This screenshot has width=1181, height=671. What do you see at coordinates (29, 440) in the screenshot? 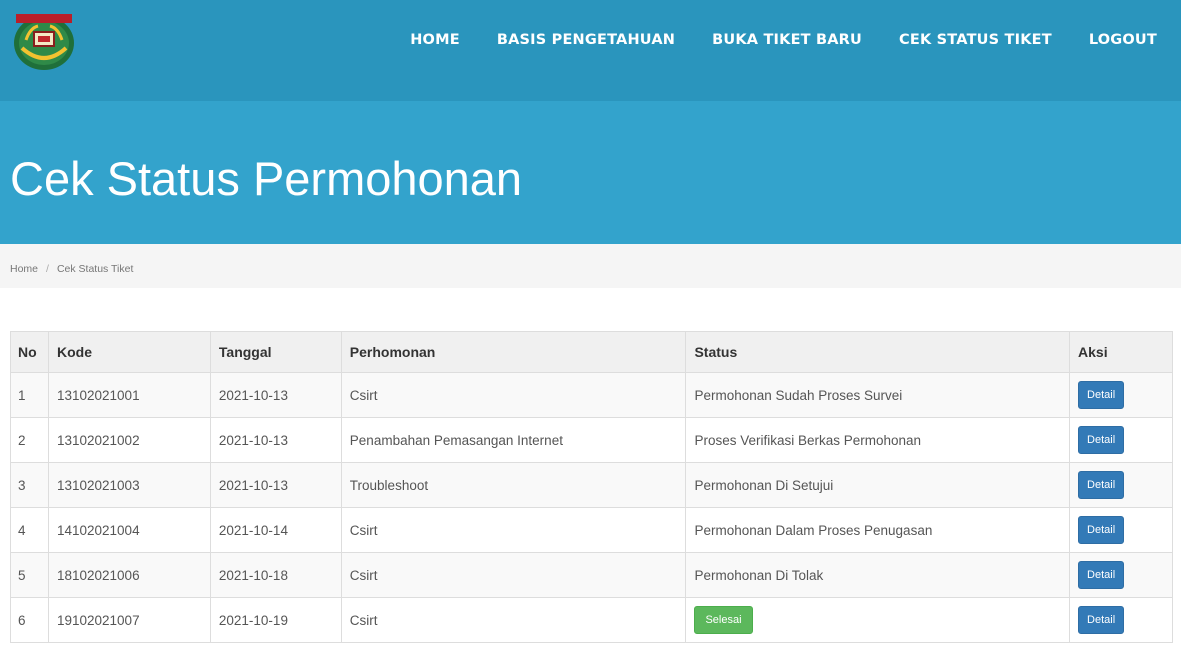
I see `cell-no: 2` at bounding box center [29, 440].